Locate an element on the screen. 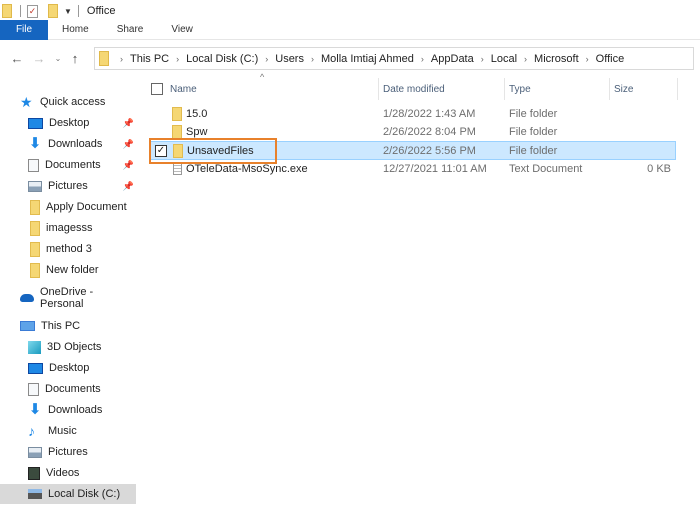 The width and height of the screenshot is (700, 507). sidebar-item-new-folder: New folder is located at coordinates (84, 270).